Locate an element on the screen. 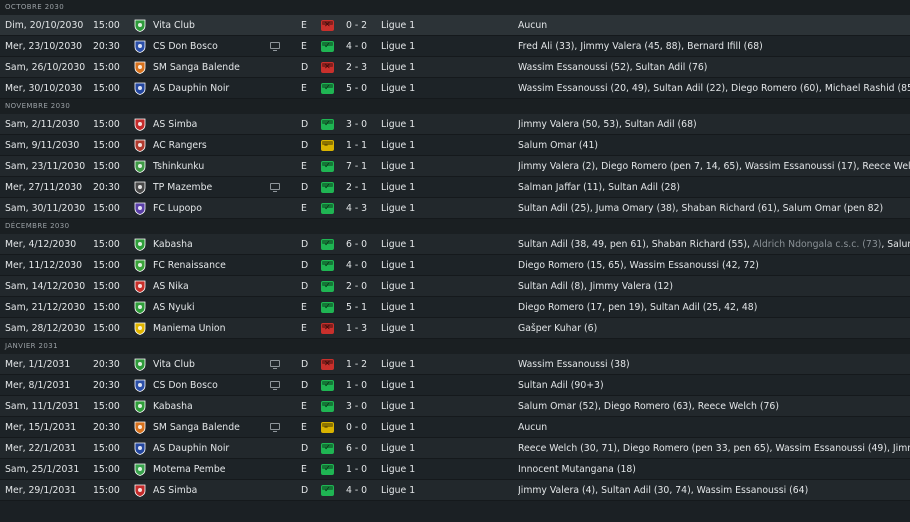 This screenshot has width=910, height=522. result-icon-slot is located at coordinates (328, 364).